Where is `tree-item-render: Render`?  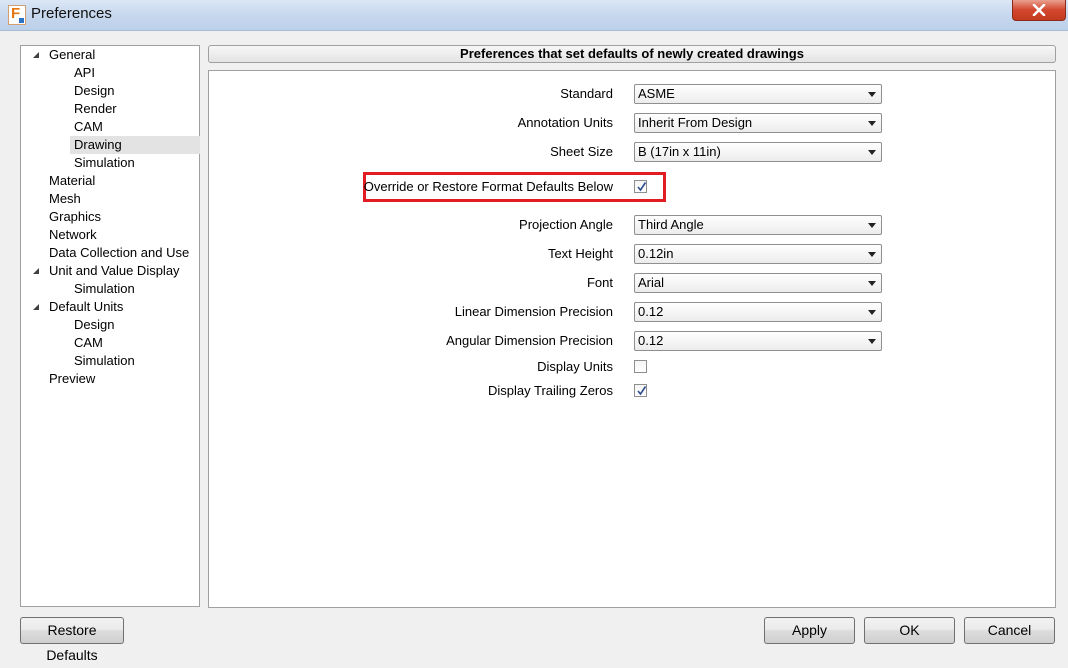
tree-item-render: Render is located at coordinates (95, 109).